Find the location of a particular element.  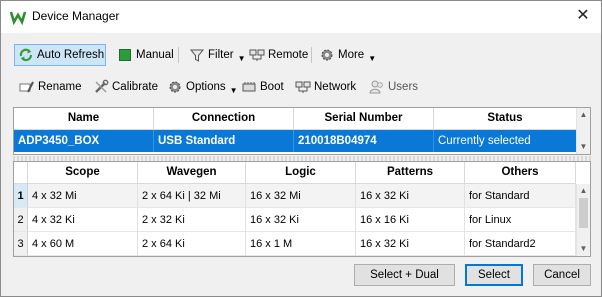

window-title: Device Manager is located at coordinates (76, 16).